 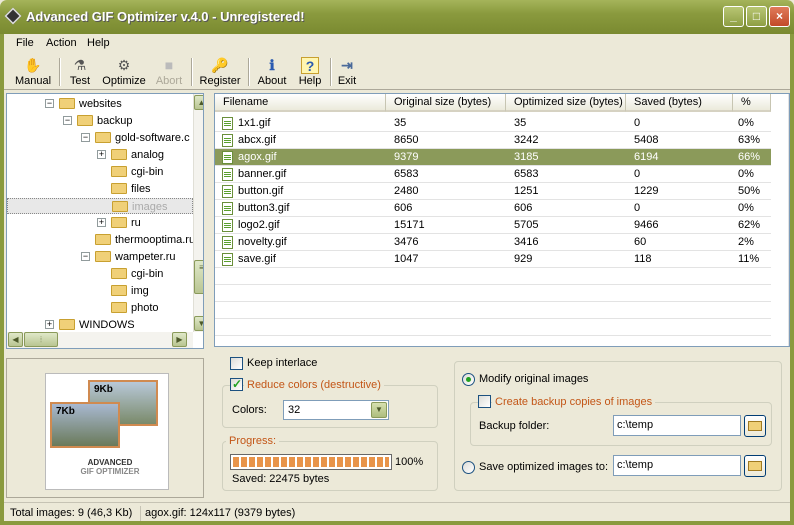 What do you see at coordinates (33, 81) in the screenshot?
I see `manual-label: Manual` at bounding box center [33, 81].